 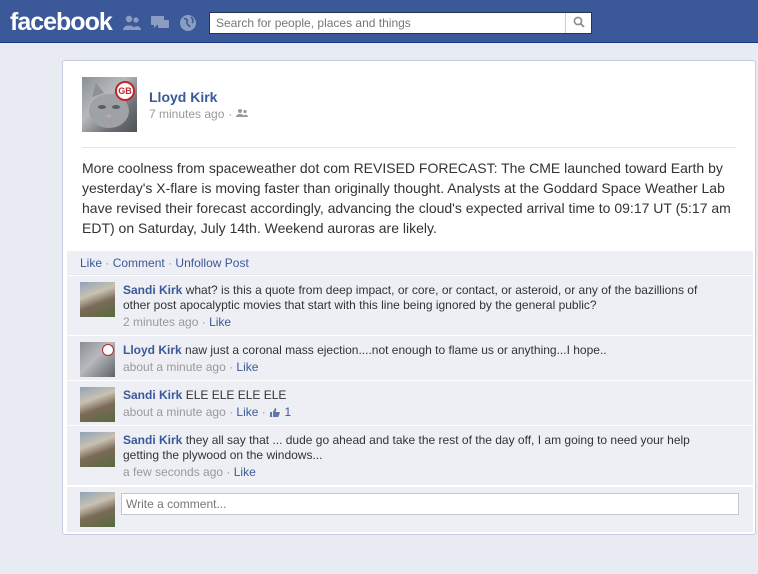 I want to click on unfollow-post-link: Unfollow Post, so click(x=211, y=263).